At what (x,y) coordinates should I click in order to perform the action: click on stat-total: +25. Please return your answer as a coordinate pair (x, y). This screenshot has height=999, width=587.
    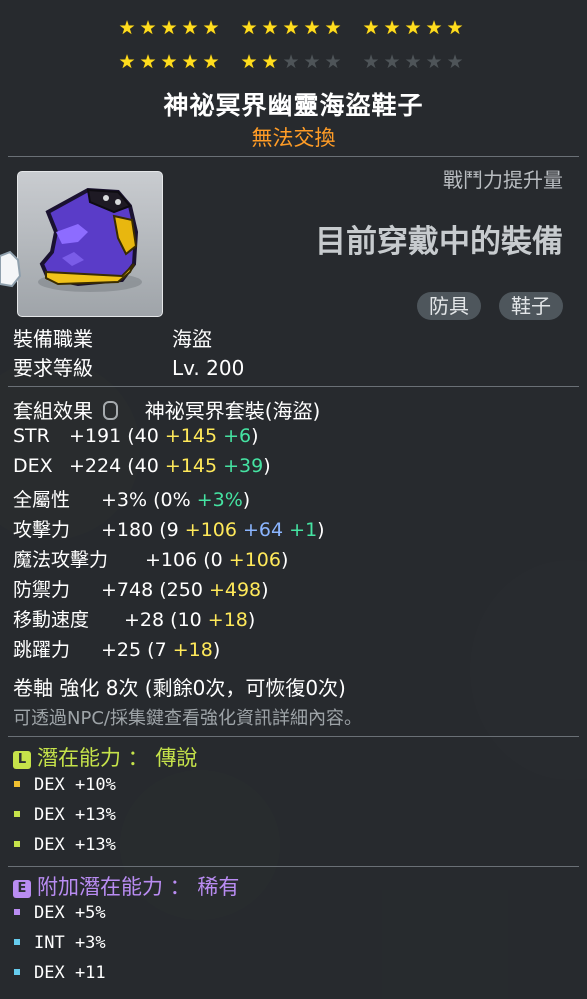
    Looking at the image, I should click on (121, 650).